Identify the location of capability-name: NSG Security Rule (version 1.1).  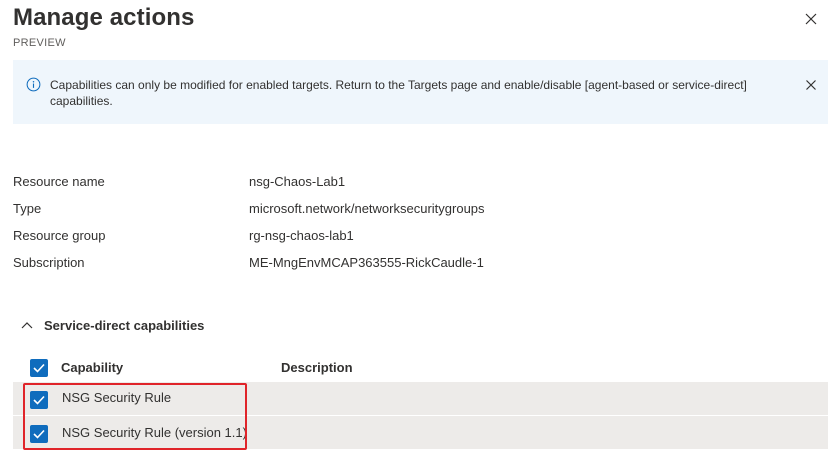
(154, 432).